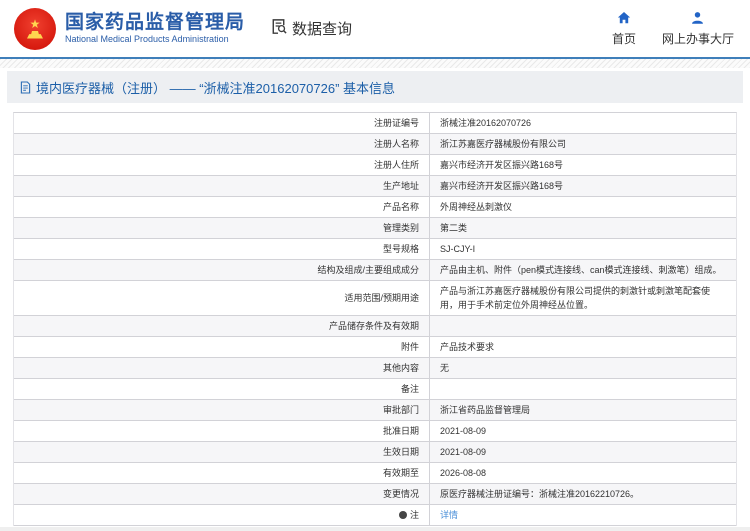 The image size is (750, 531). I want to click on emblem-gate-icon, so click(35, 34).